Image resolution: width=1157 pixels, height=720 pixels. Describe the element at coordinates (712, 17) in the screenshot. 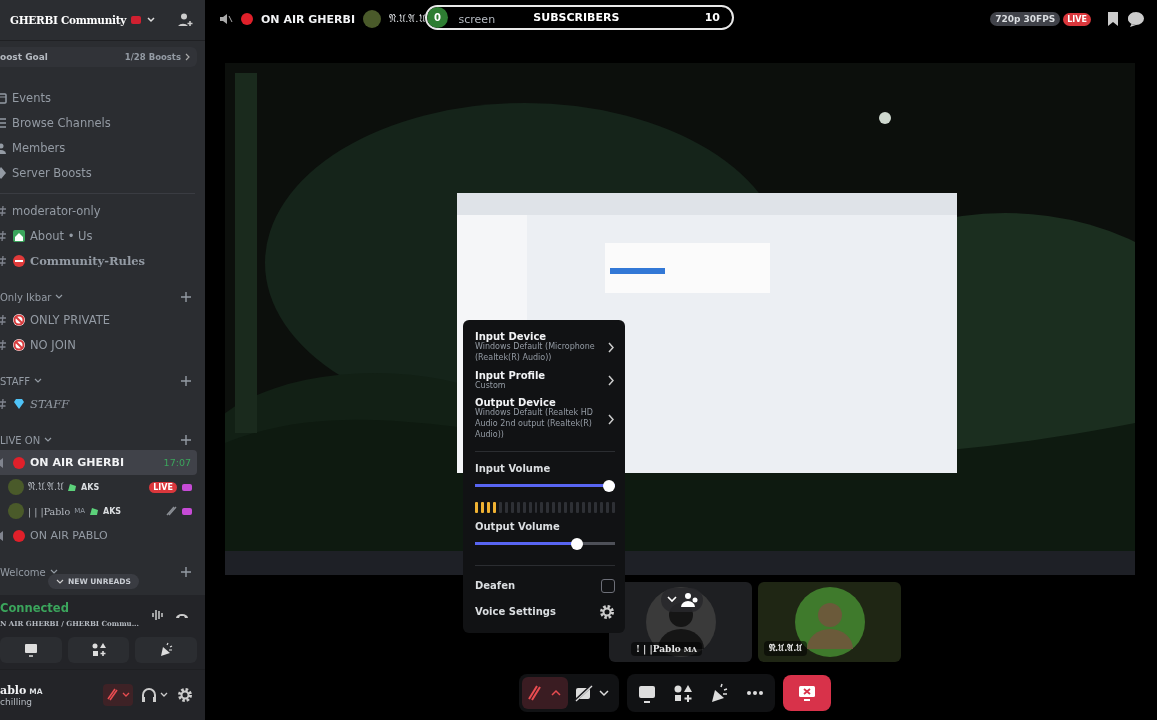

I see `subscriber-goal: 10` at that location.